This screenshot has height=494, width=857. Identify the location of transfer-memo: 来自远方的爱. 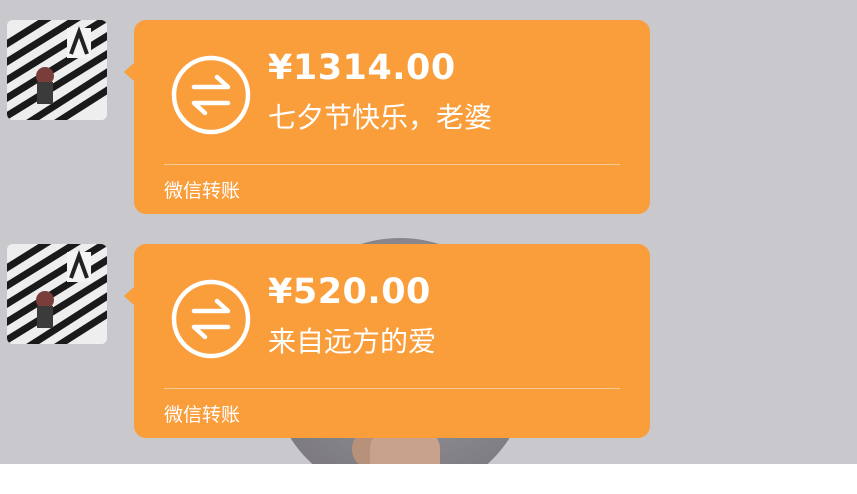
(352, 341).